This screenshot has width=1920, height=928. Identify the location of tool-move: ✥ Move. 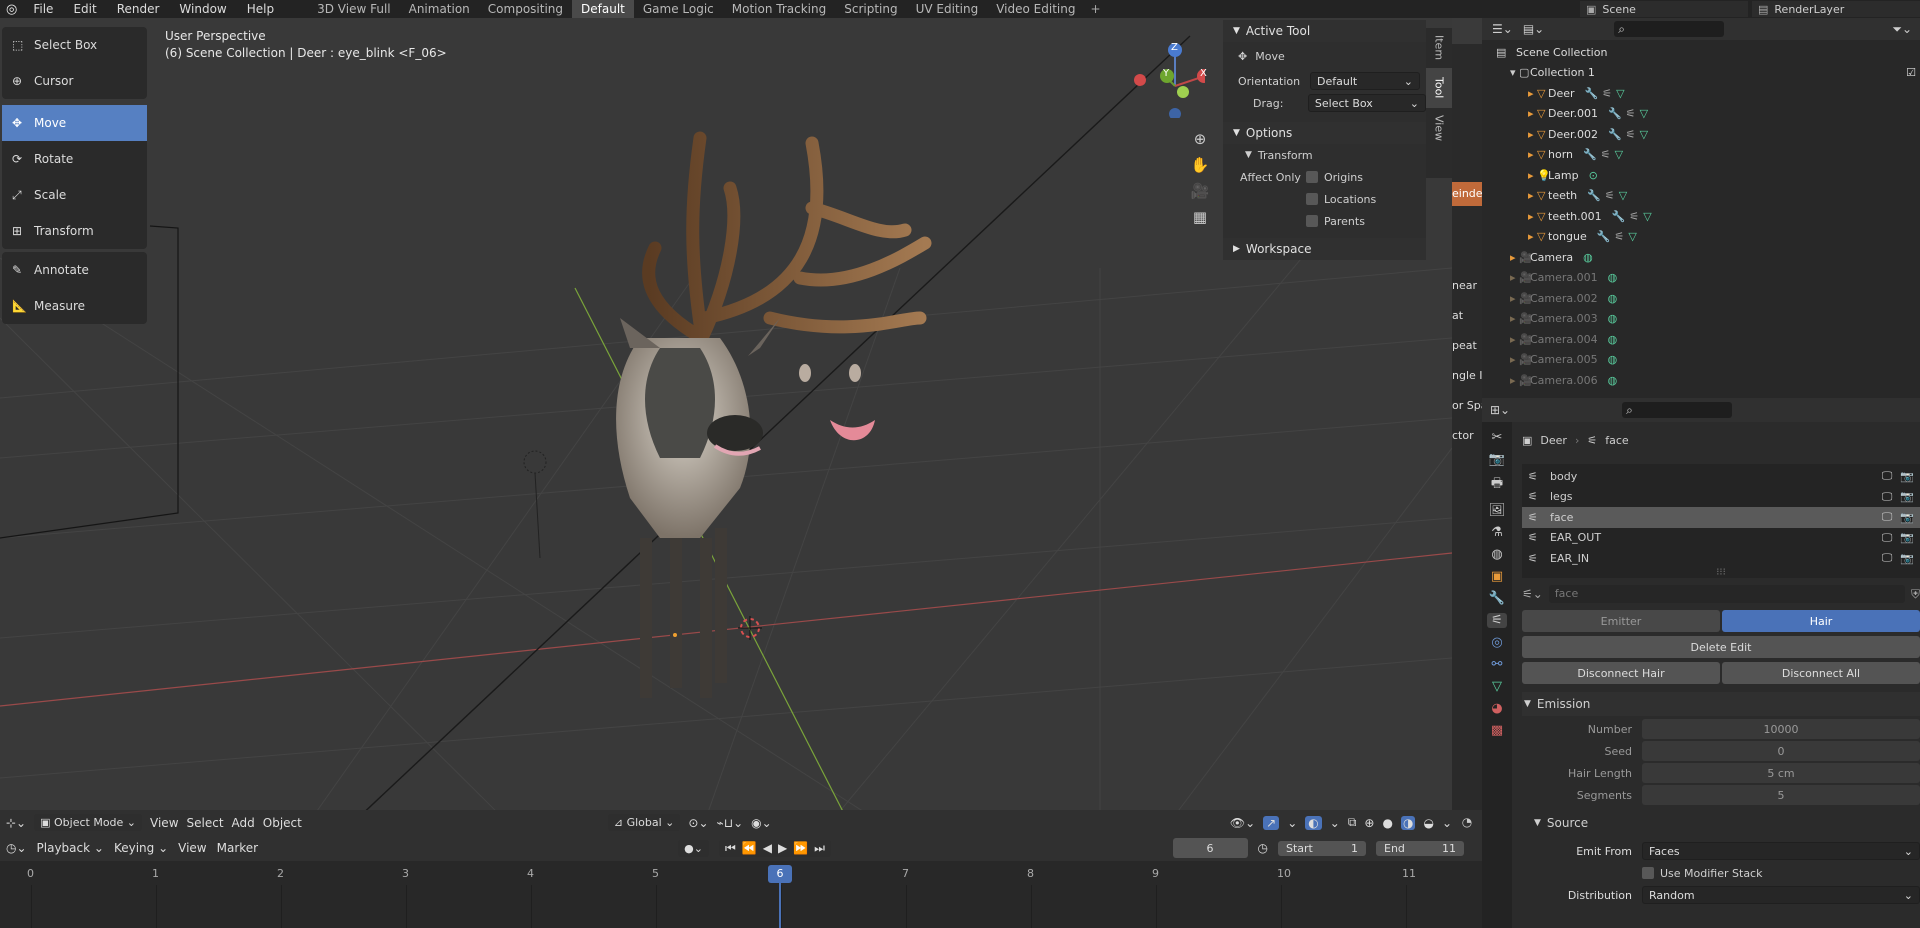
(74, 123).